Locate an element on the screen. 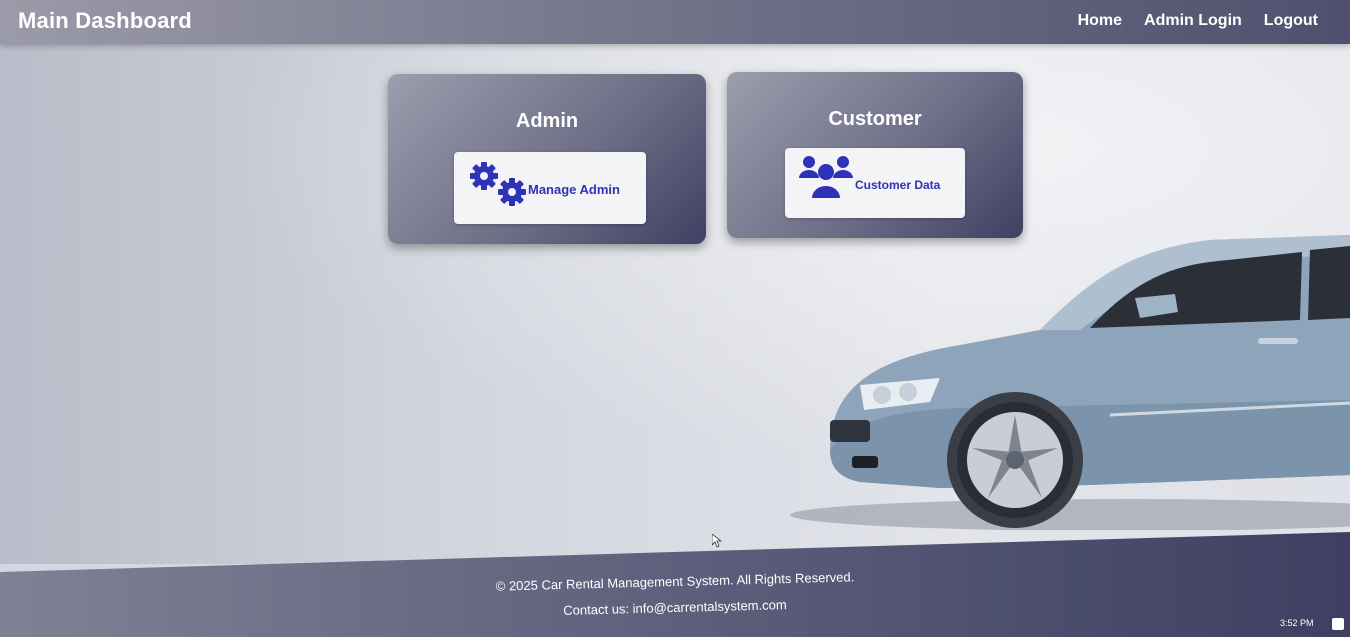 The height and width of the screenshot is (637, 1350). customer-data-button: Customer Data is located at coordinates (875, 183).